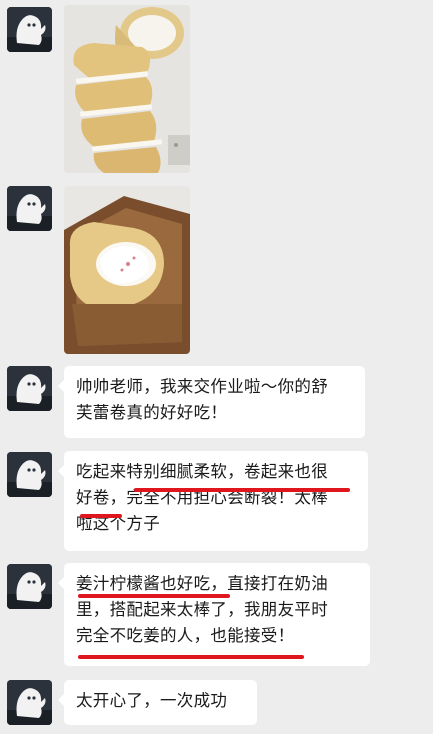 The width and height of the screenshot is (433, 734). Describe the element at coordinates (211, 402) in the screenshot. I see `text-message-bubble: 帅帅老师，我来交作业啦～你的舒 芙蕾卷真的好好吃！` at that location.